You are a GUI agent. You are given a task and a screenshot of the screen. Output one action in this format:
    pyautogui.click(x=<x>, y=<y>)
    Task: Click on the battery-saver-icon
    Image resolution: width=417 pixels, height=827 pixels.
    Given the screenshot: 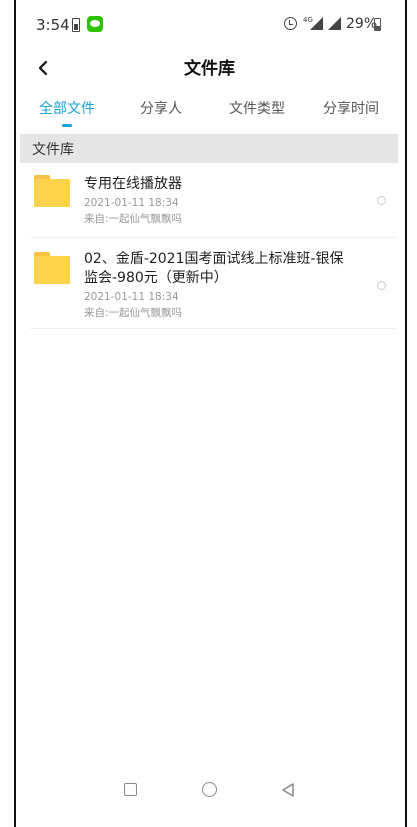 What is the action you would take?
    pyautogui.click(x=76, y=25)
    